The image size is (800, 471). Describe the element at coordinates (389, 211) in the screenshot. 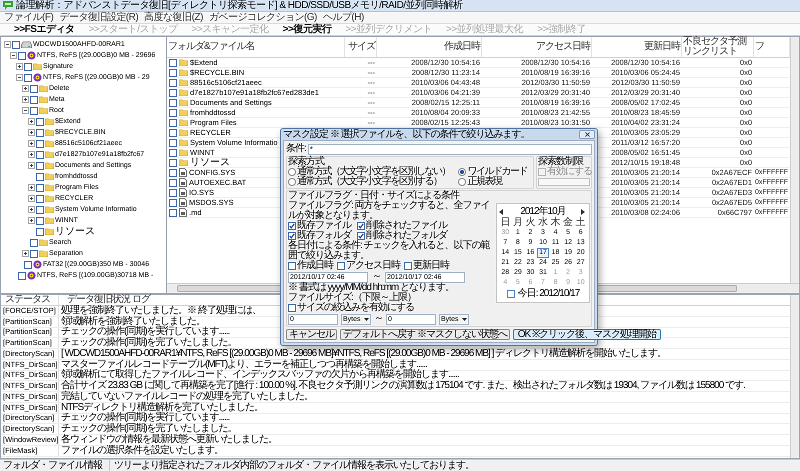

I see `flag-note: ファイルフラグ: 両方をチェックすると、全ファイルが対象となります。` at that location.